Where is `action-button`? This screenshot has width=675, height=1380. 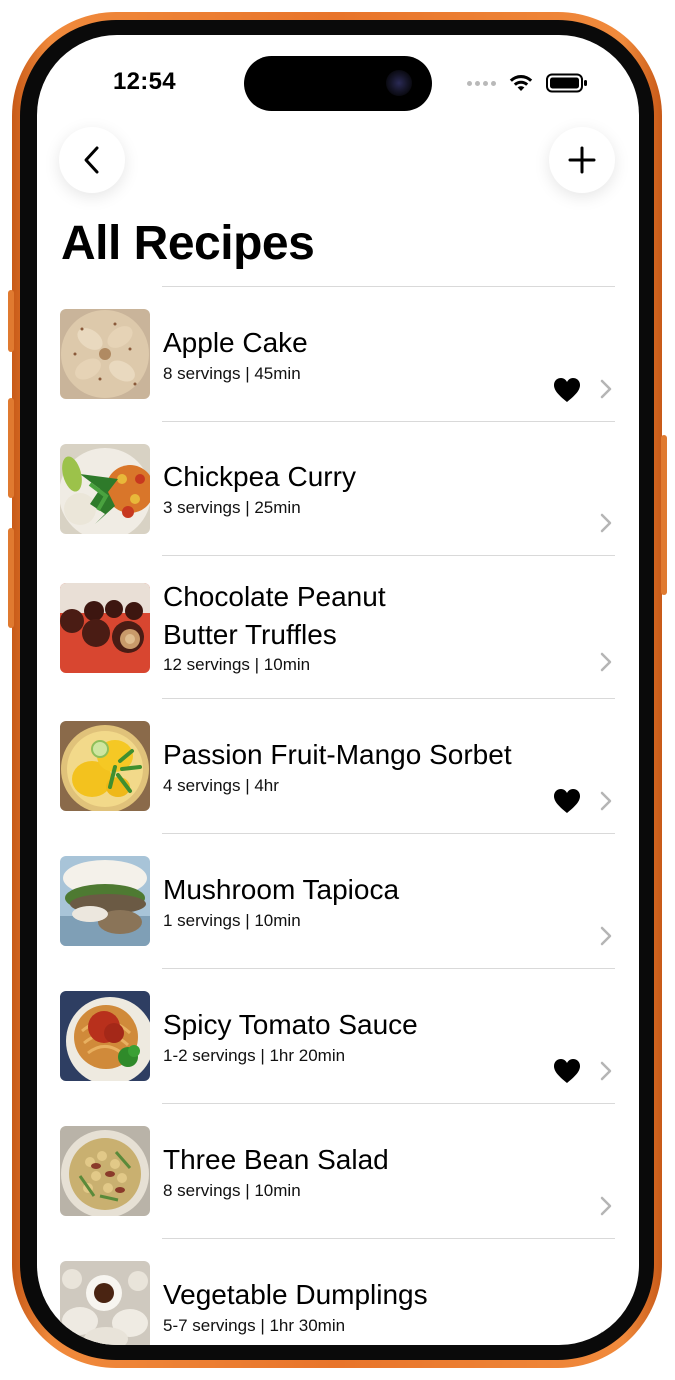 action-button is located at coordinates (11, 321).